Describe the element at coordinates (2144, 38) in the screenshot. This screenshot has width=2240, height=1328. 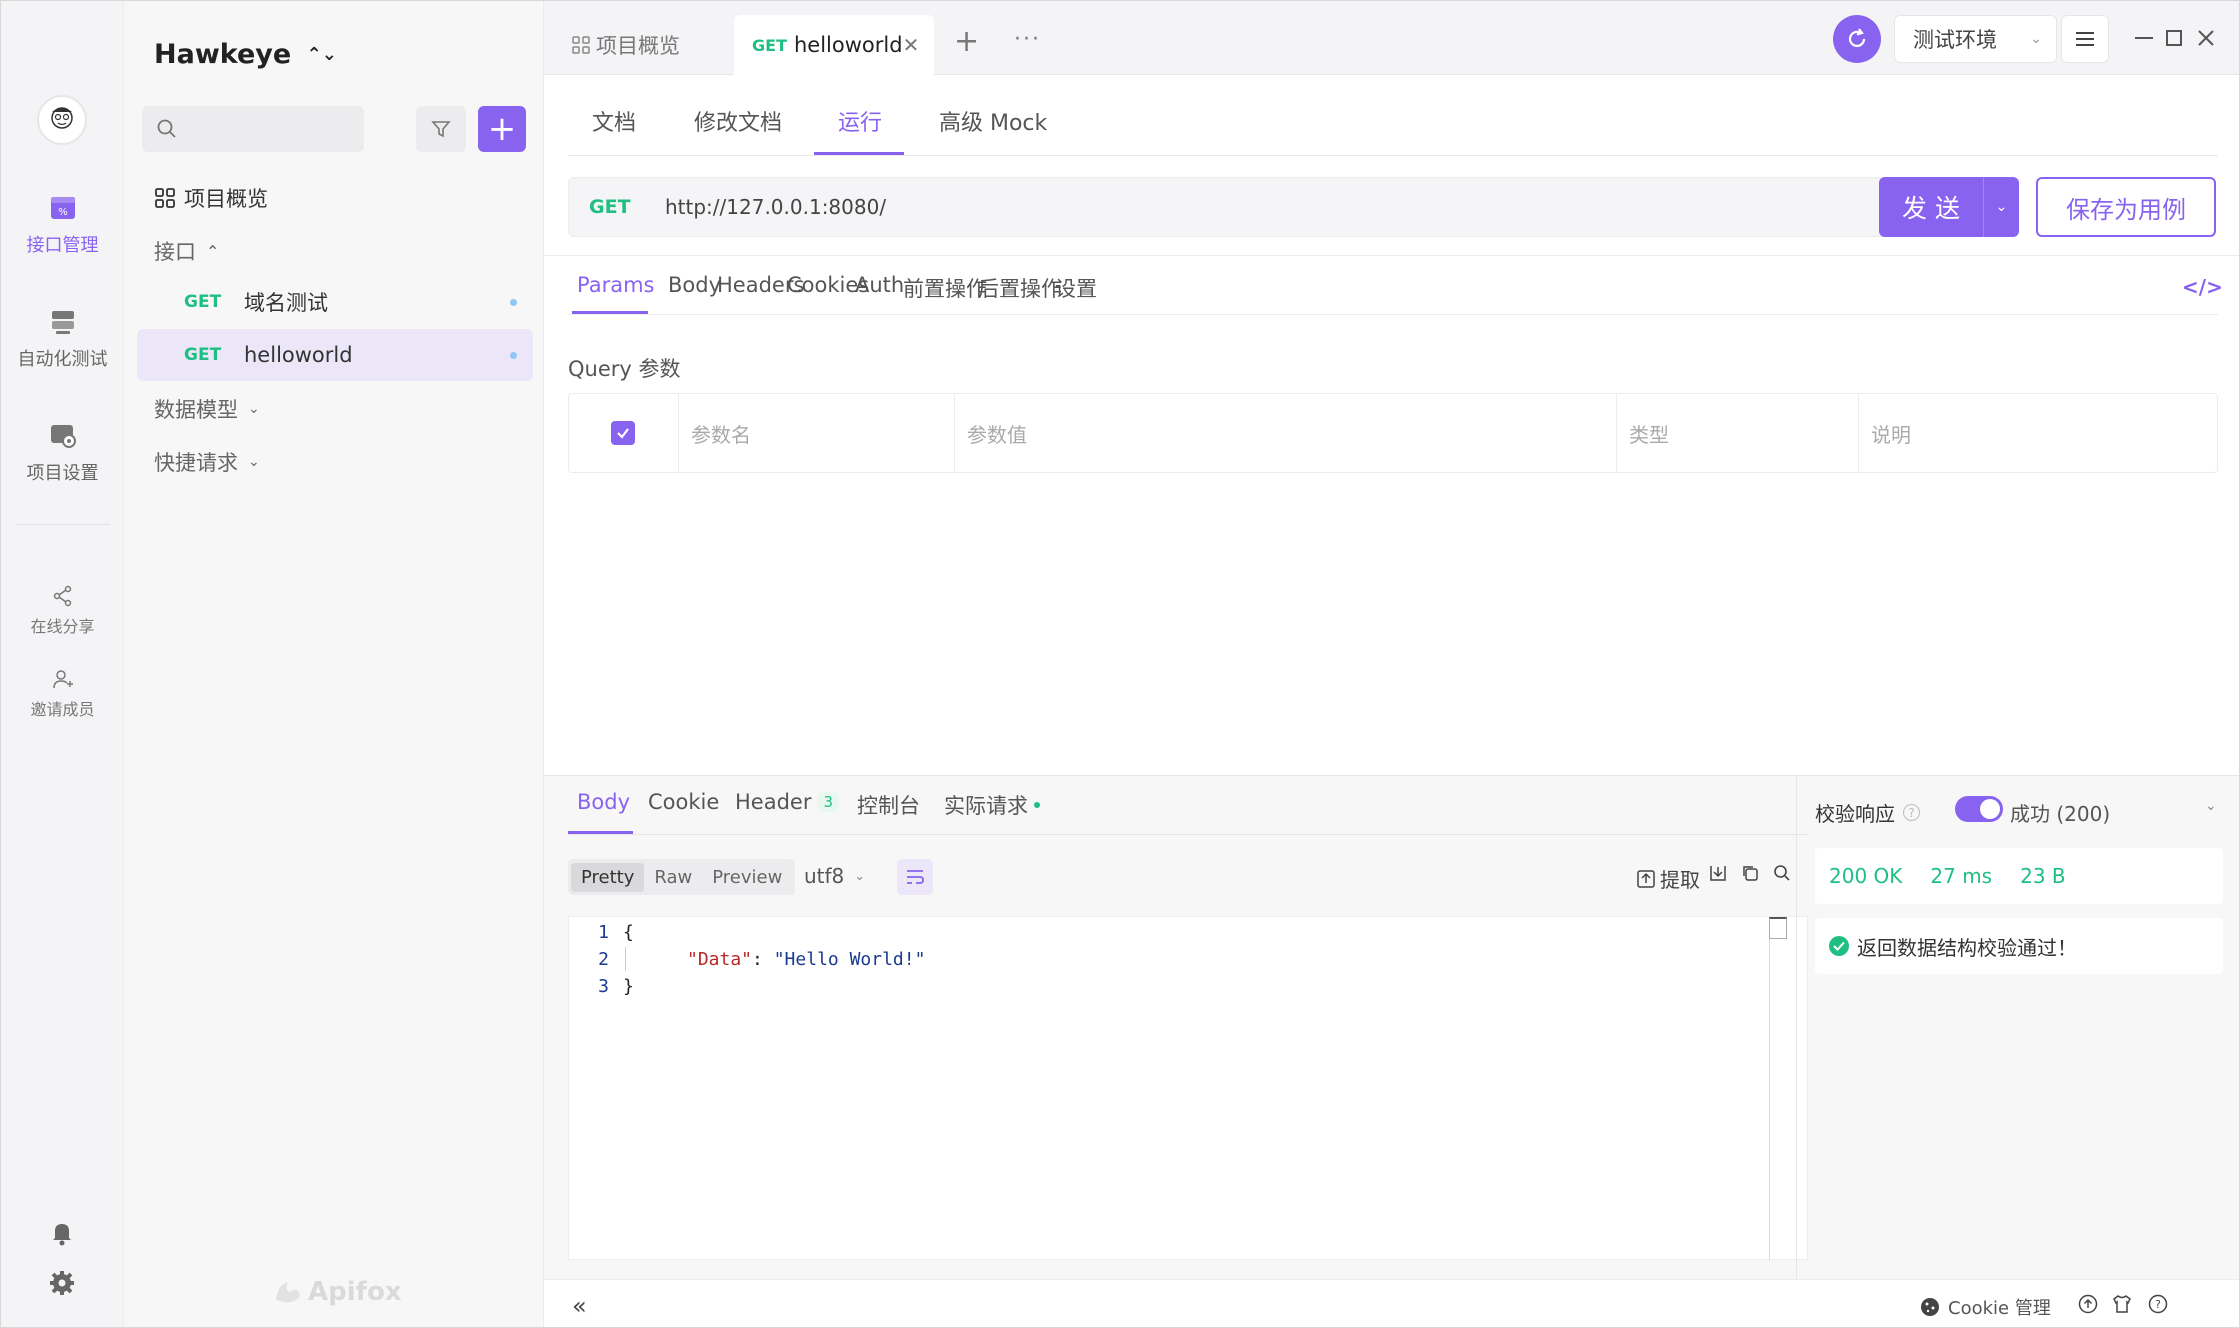
I see `minimize-icon` at that location.